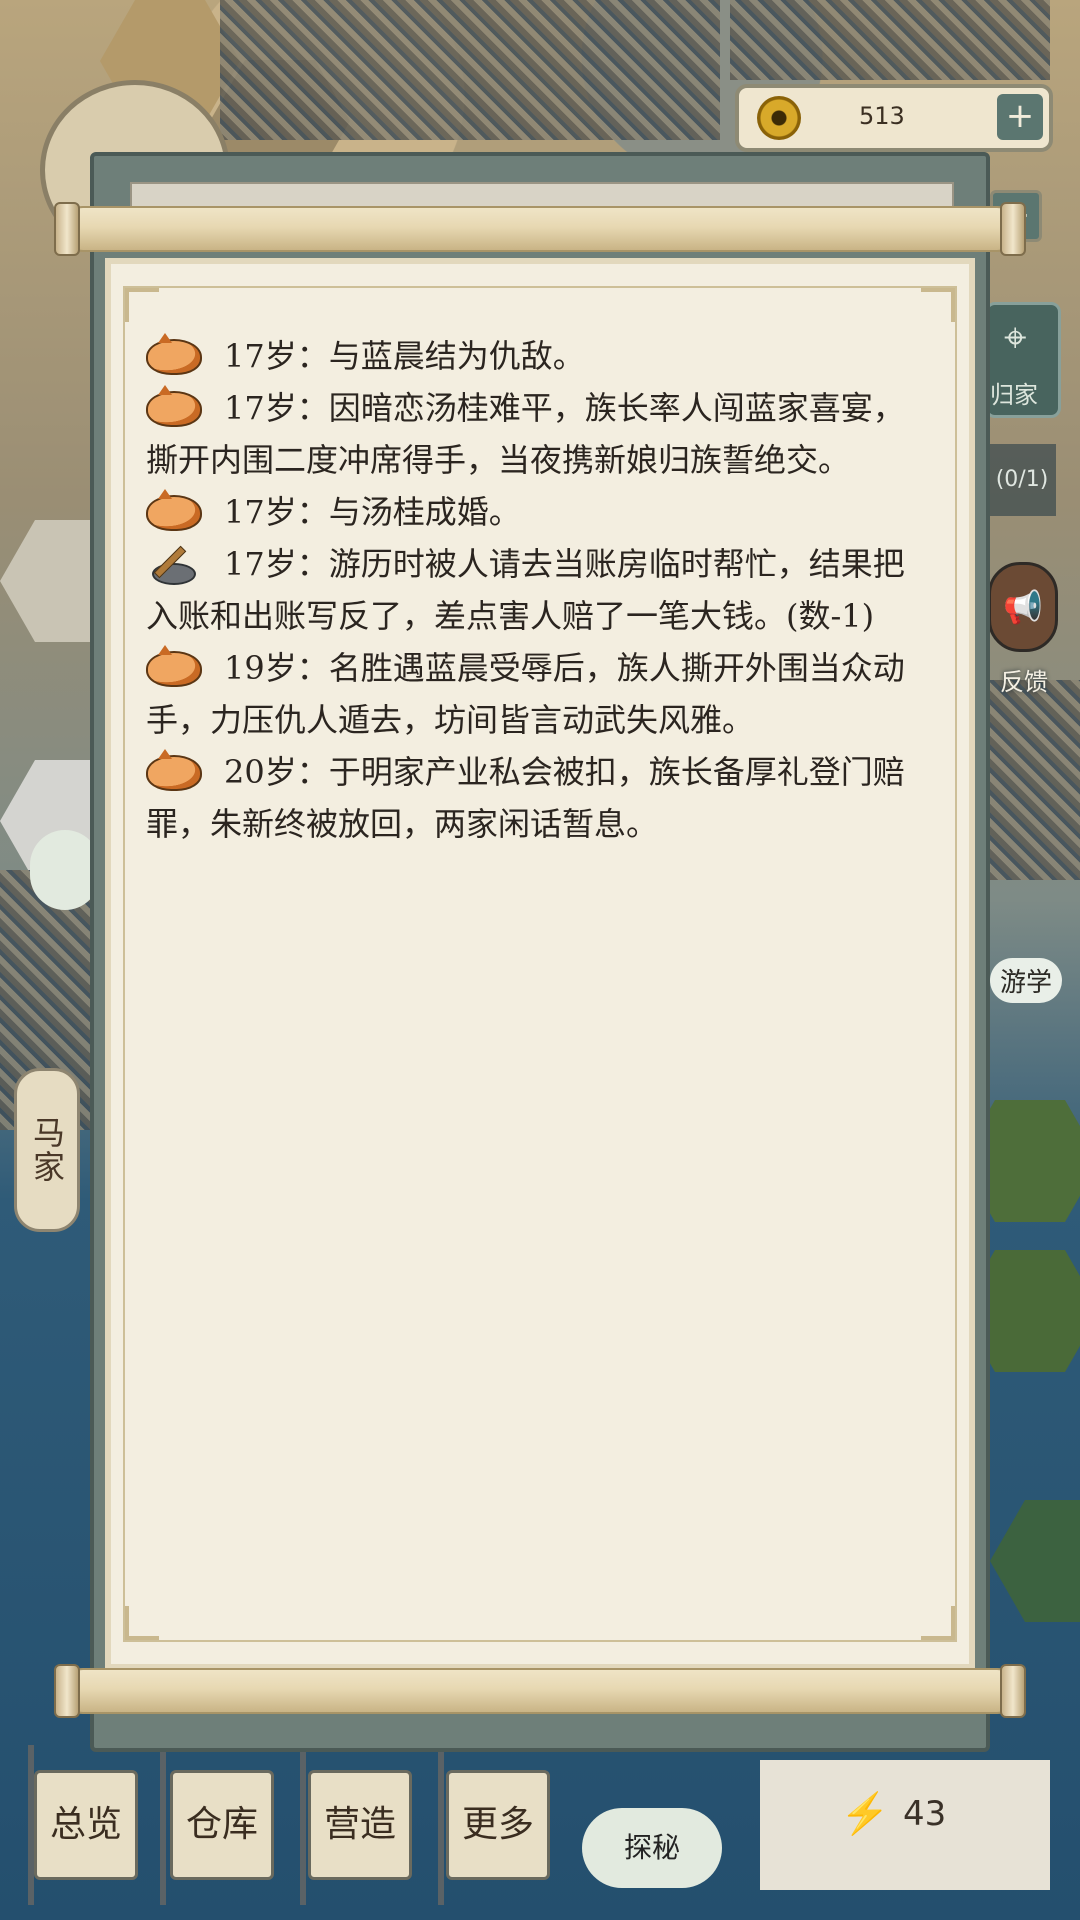 The image size is (1080, 1920). I want to click on log-entry-text: 20岁：于明家产业私会被扣，族长备厚礼登门赔罪，朱新终被放回，两家闲话暂息。, so click(525, 798).